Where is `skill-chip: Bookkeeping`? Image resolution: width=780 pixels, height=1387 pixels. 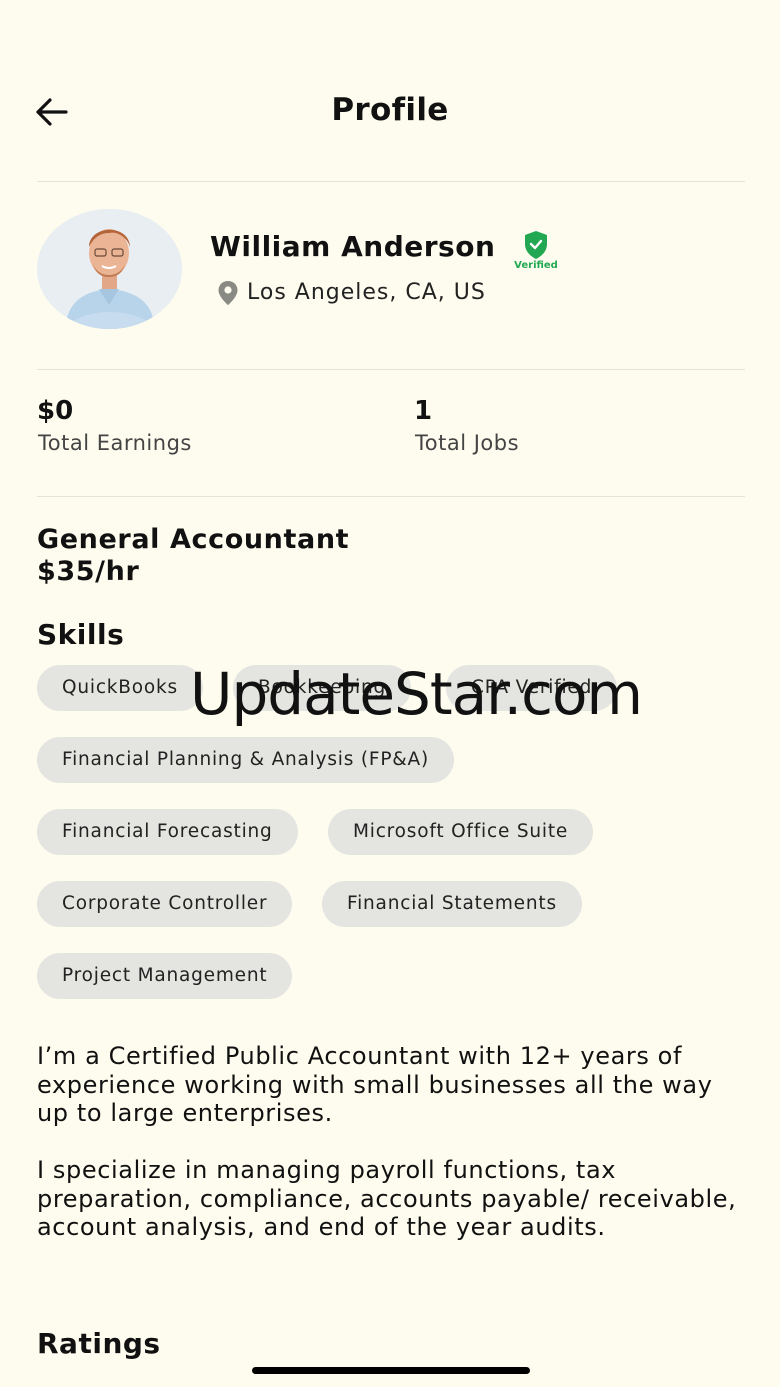 skill-chip: Bookkeeping is located at coordinates (322, 688).